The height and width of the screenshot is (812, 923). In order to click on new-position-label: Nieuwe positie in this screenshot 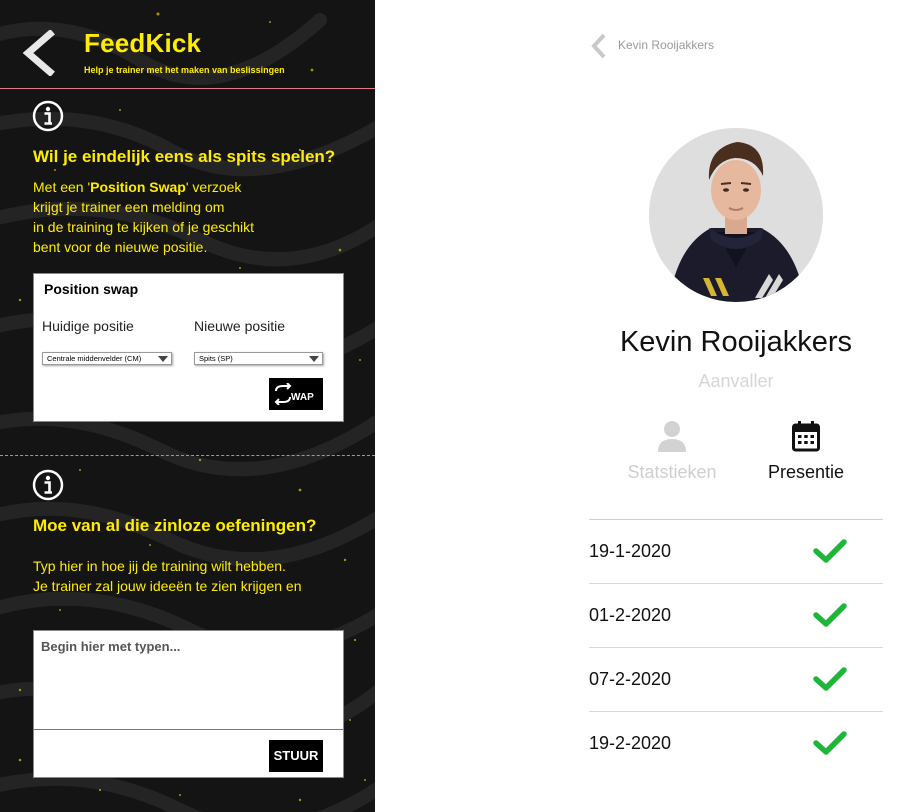, I will do `click(240, 326)`.